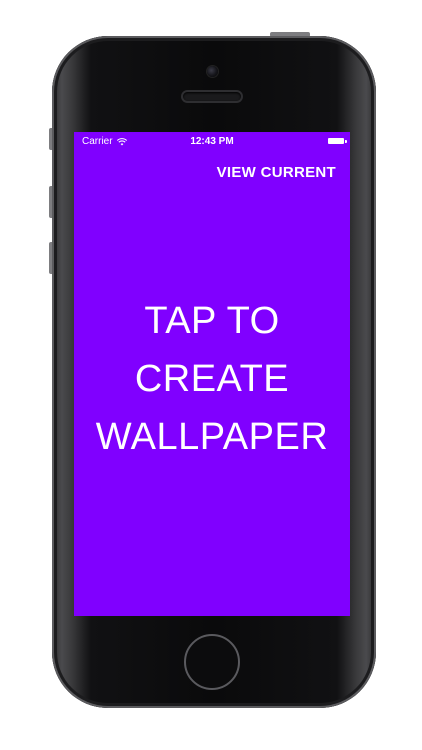  What do you see at coordinates (337, 141) in the screenshot?
I see `battery-icon` at bounding box center [337, 141].